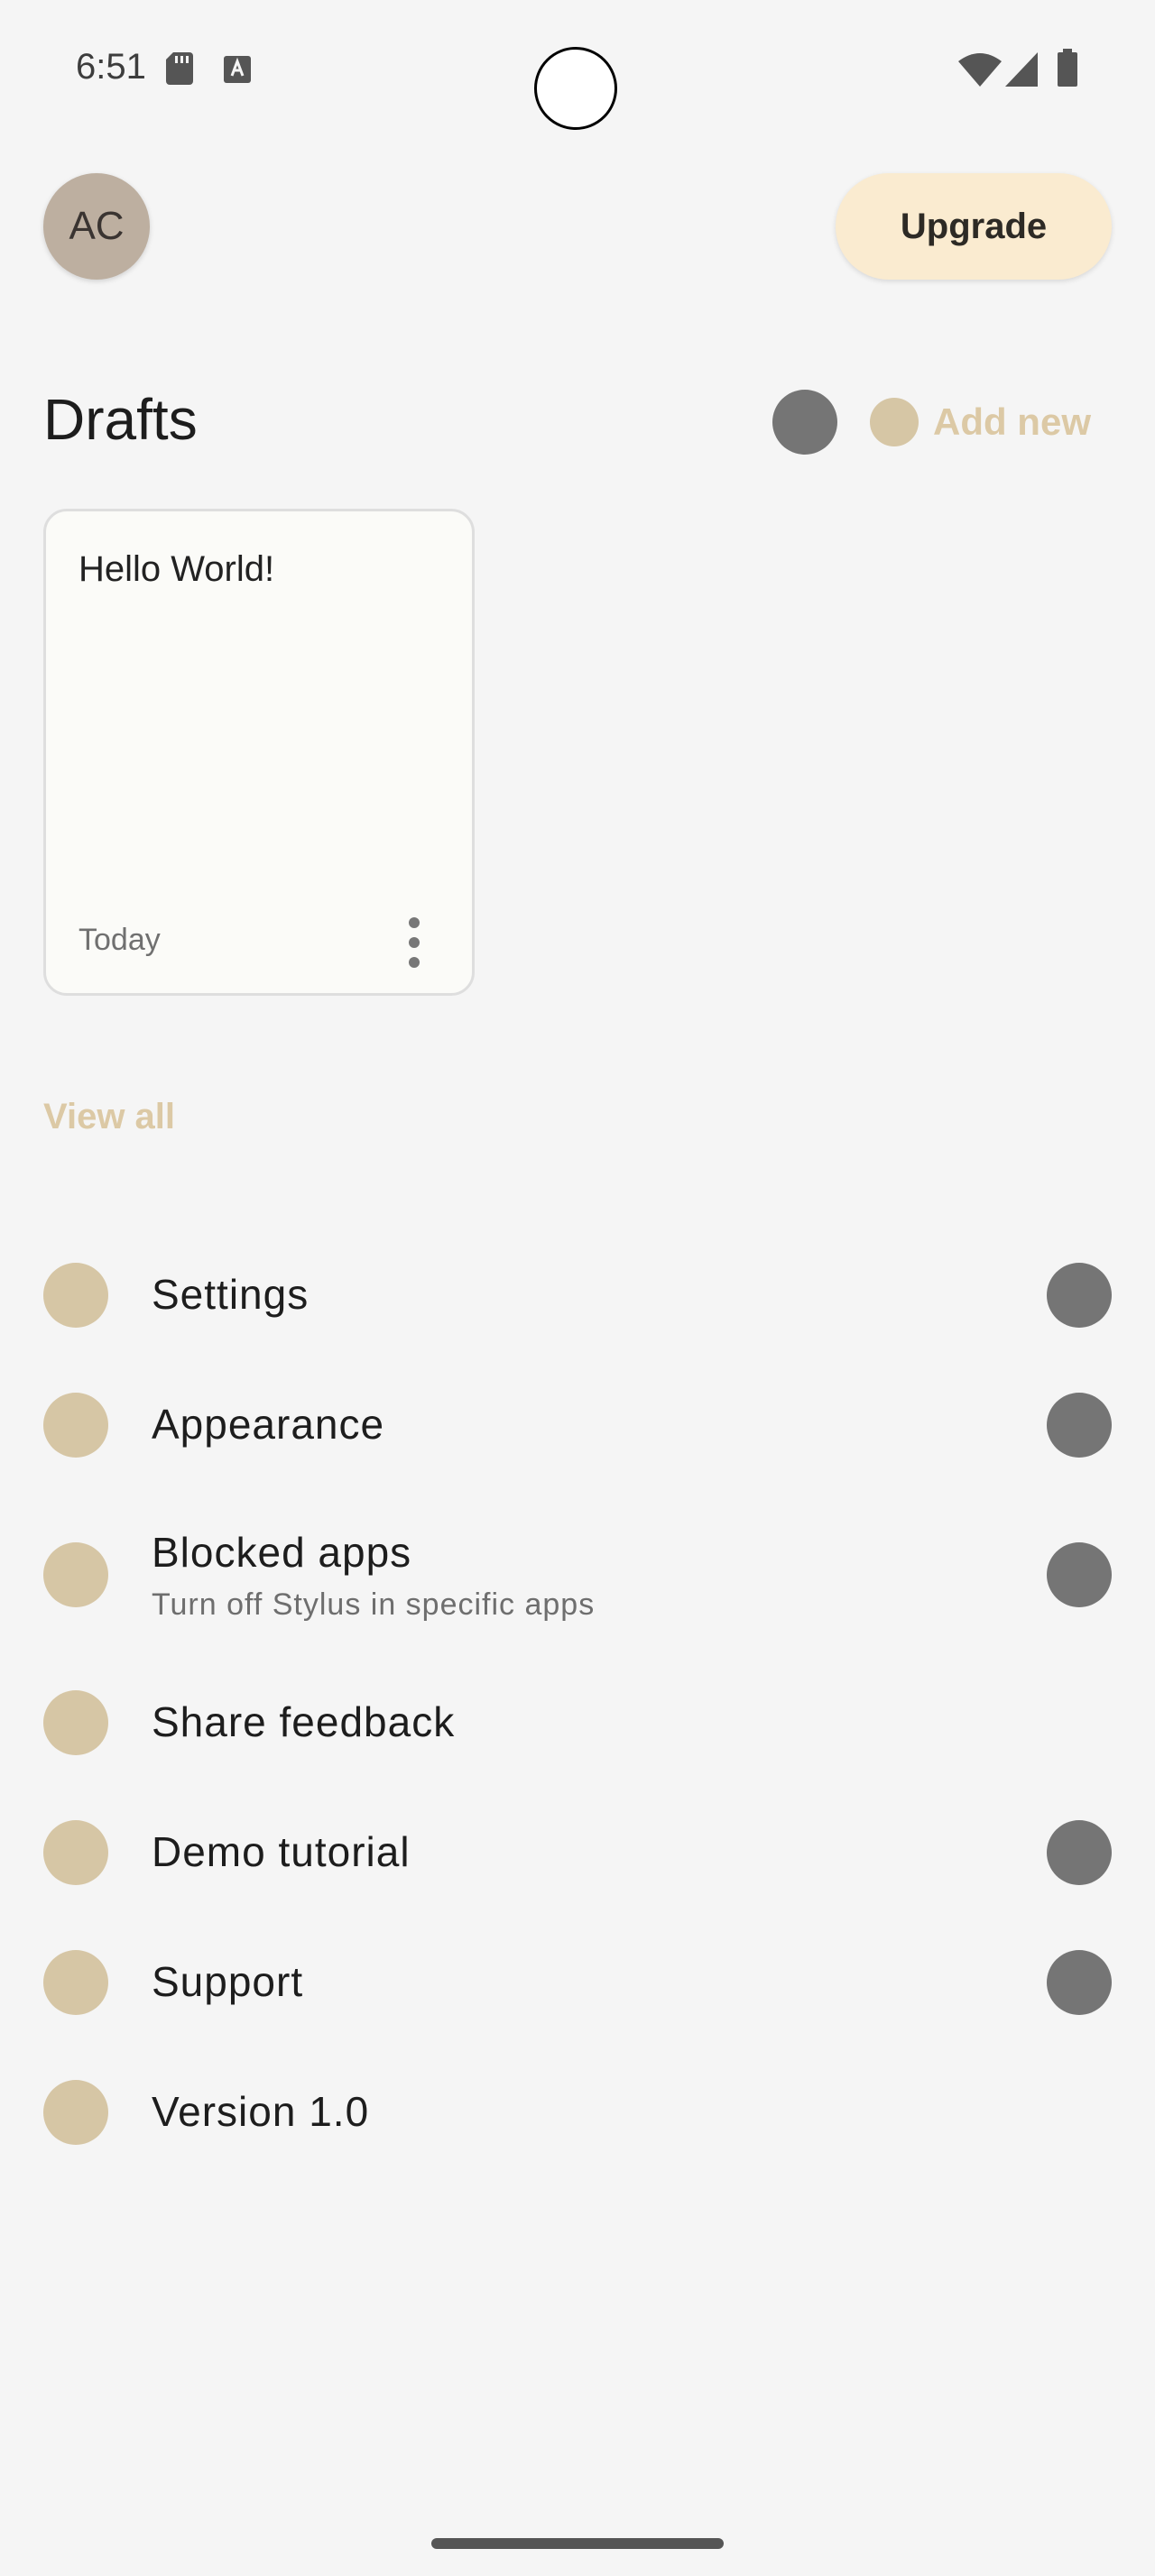 Image resolution: width=1155 pixels, height=2576 pixels. I want to click on wifi-icon, so click(980, 70).